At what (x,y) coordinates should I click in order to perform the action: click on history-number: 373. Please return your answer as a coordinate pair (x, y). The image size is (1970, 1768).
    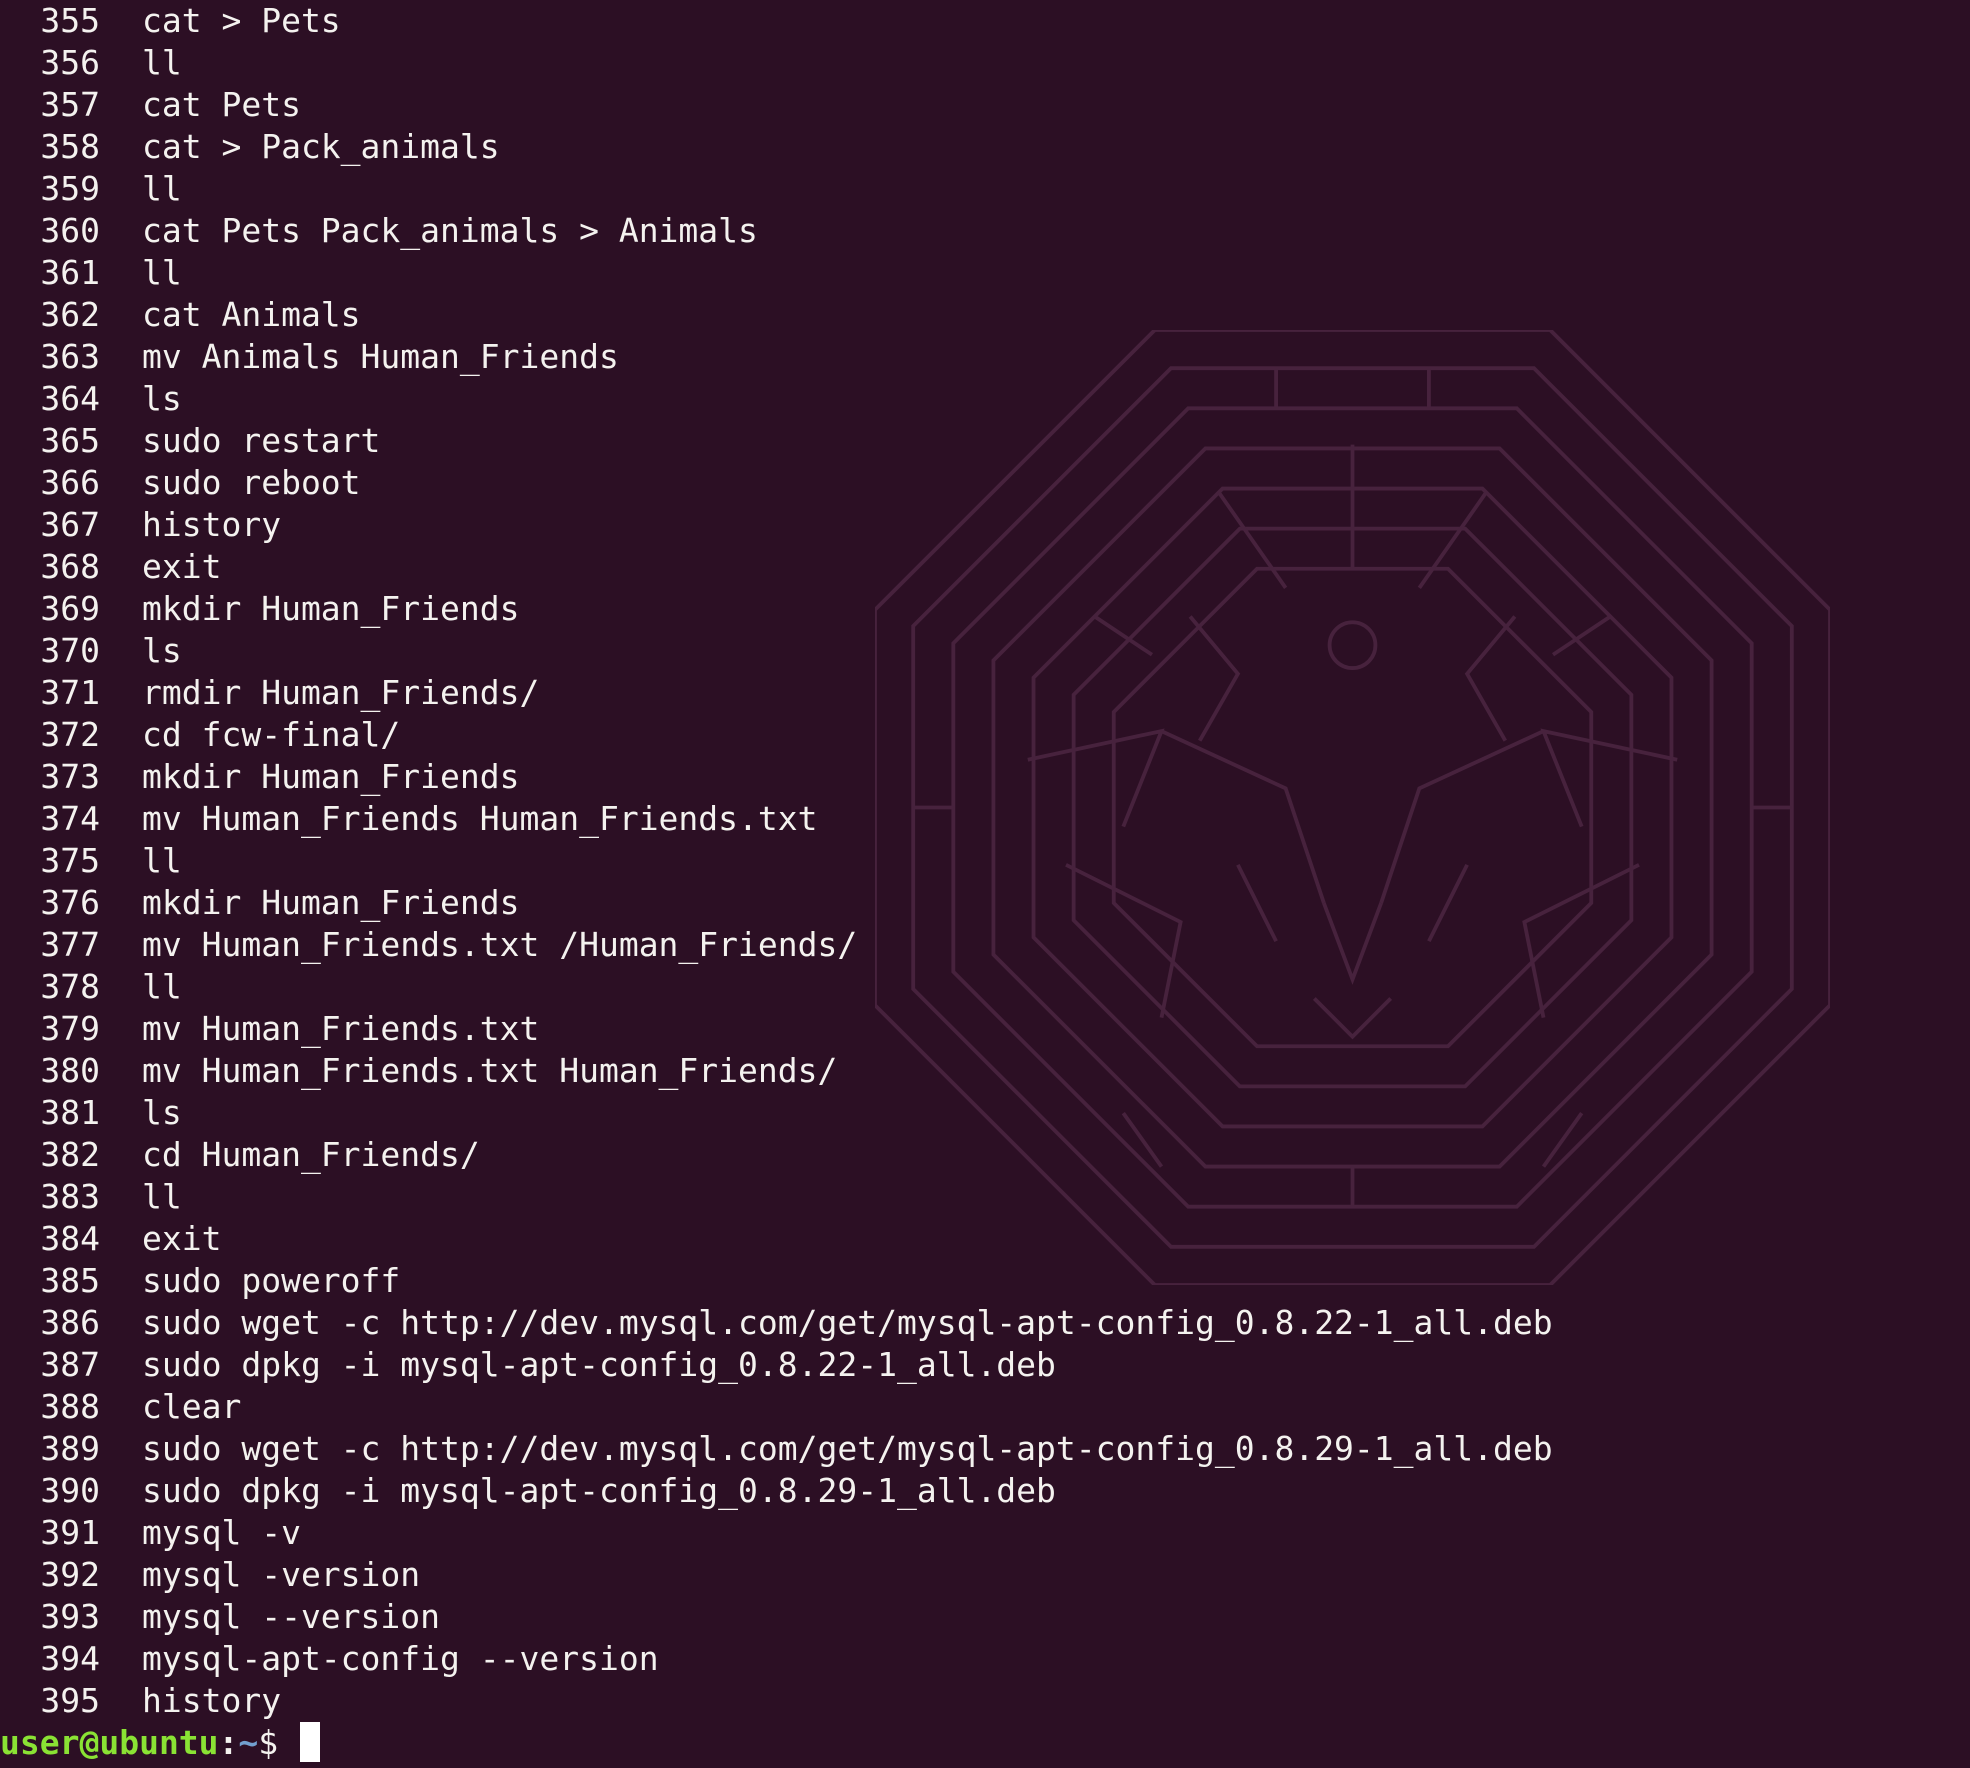
    Looking at the image, I should click on (70, 776).